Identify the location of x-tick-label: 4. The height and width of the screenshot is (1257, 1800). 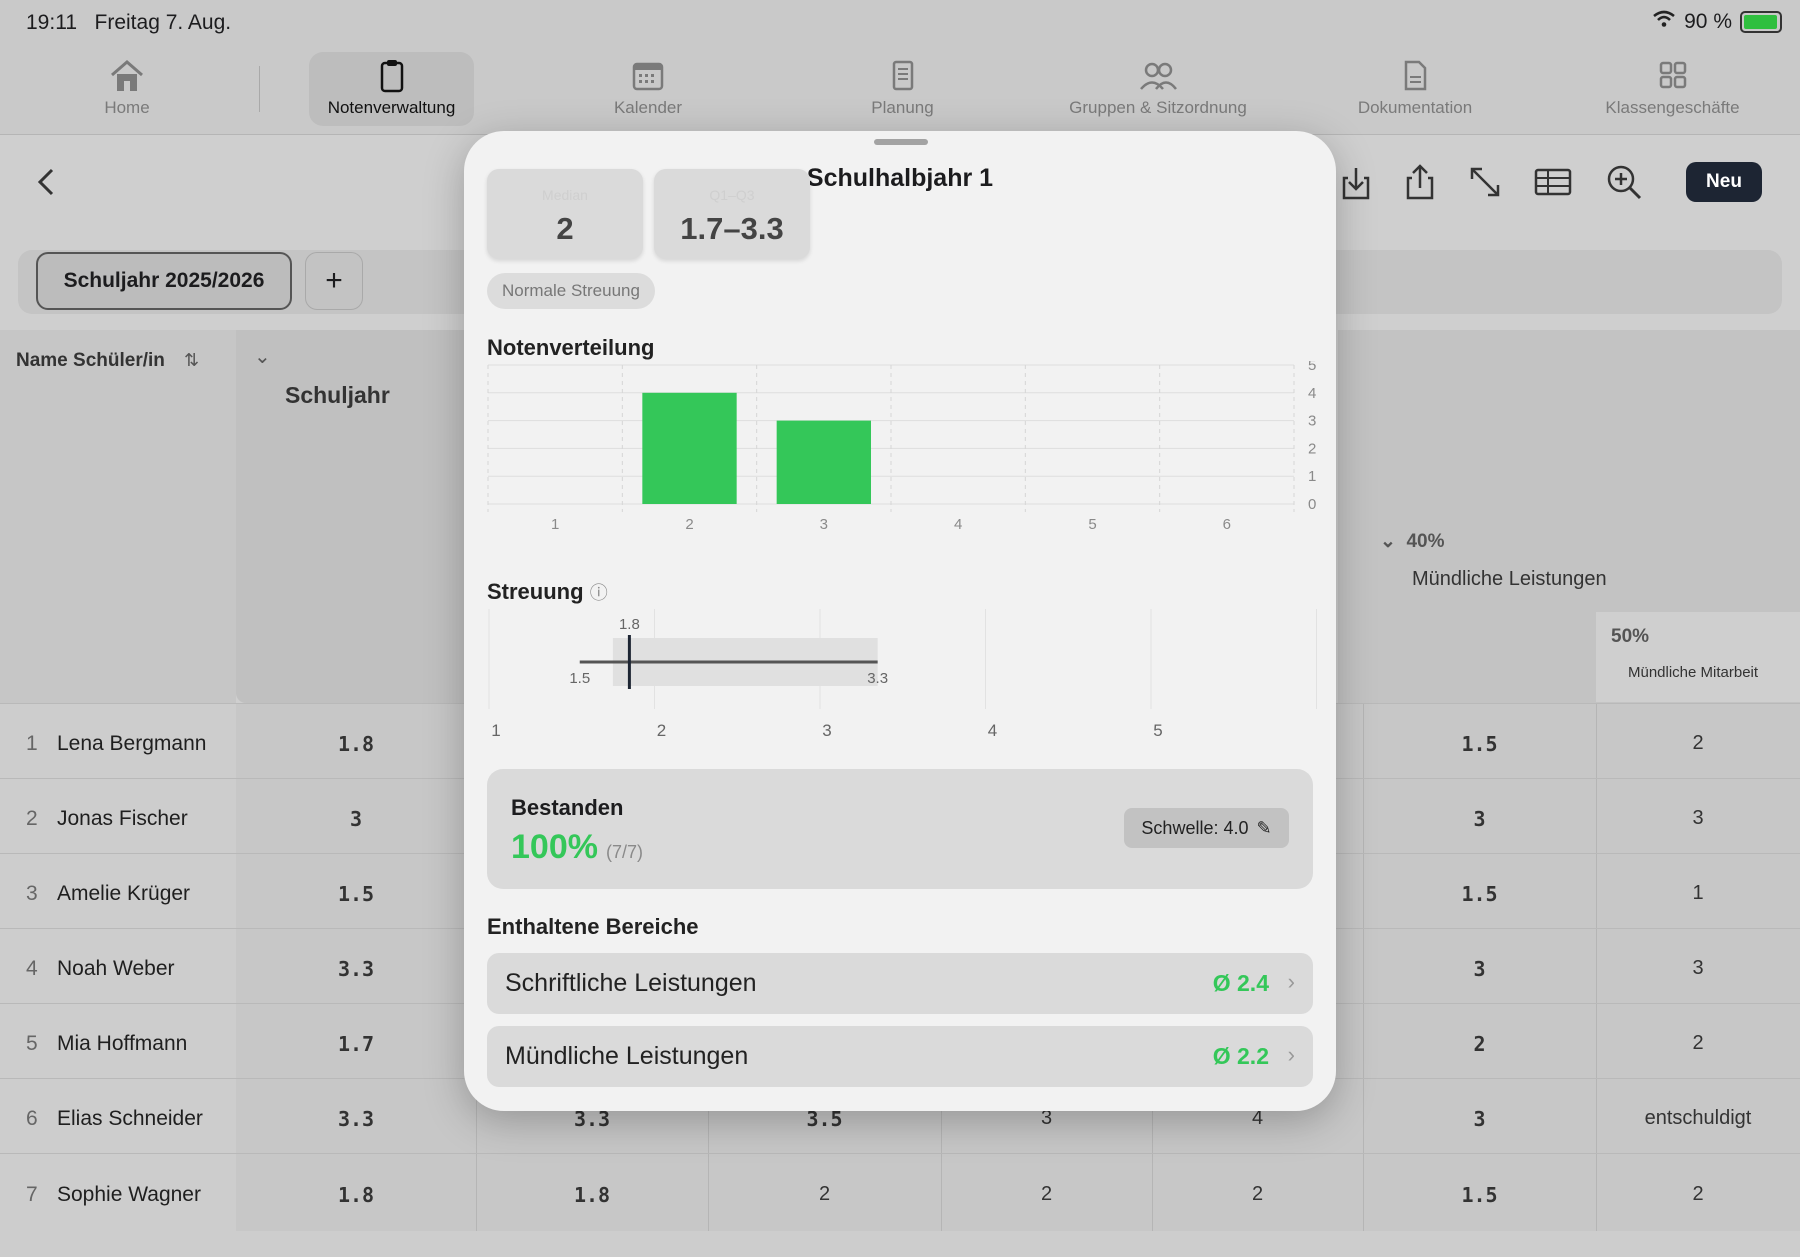
(992, 730).